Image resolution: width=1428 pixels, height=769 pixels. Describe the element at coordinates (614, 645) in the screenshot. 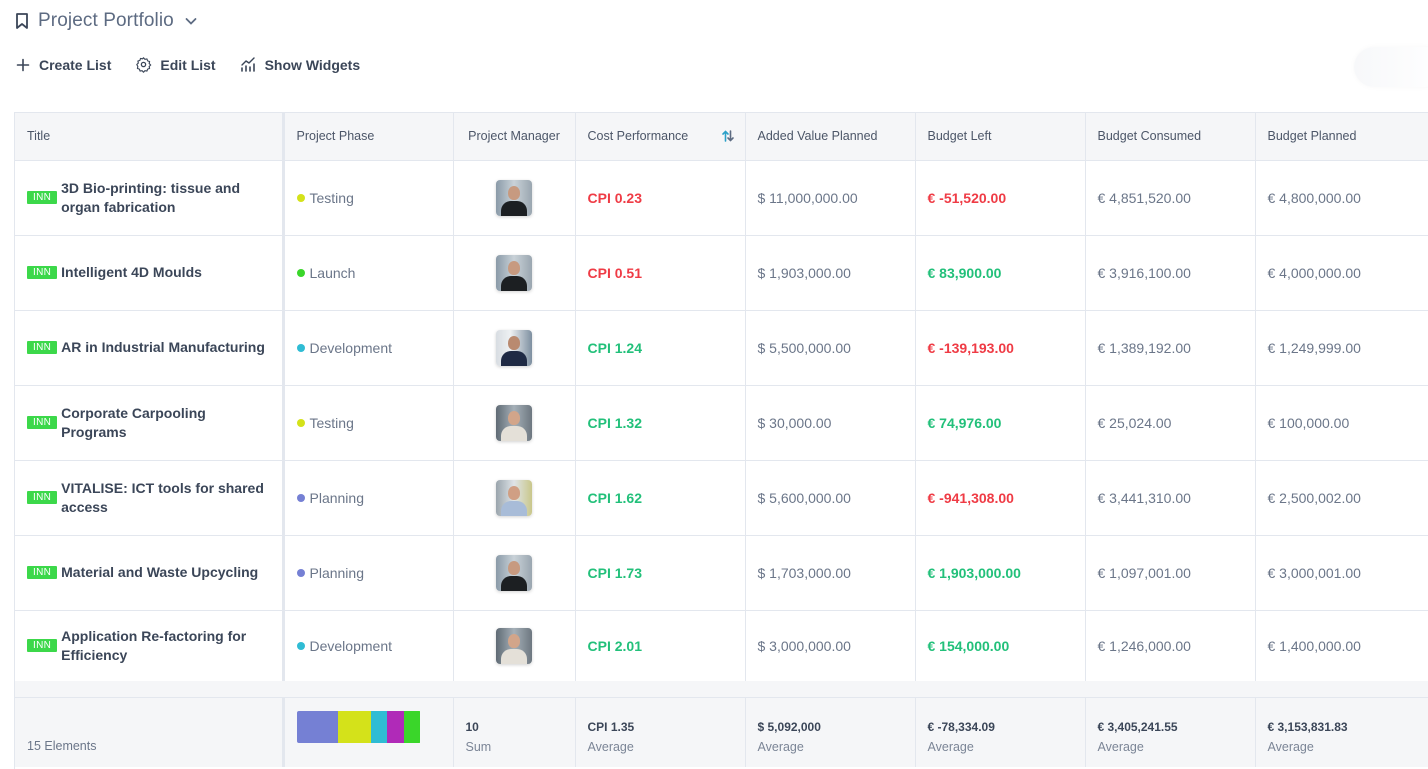

I see `cpi-value: CPI 2.01` at that location.